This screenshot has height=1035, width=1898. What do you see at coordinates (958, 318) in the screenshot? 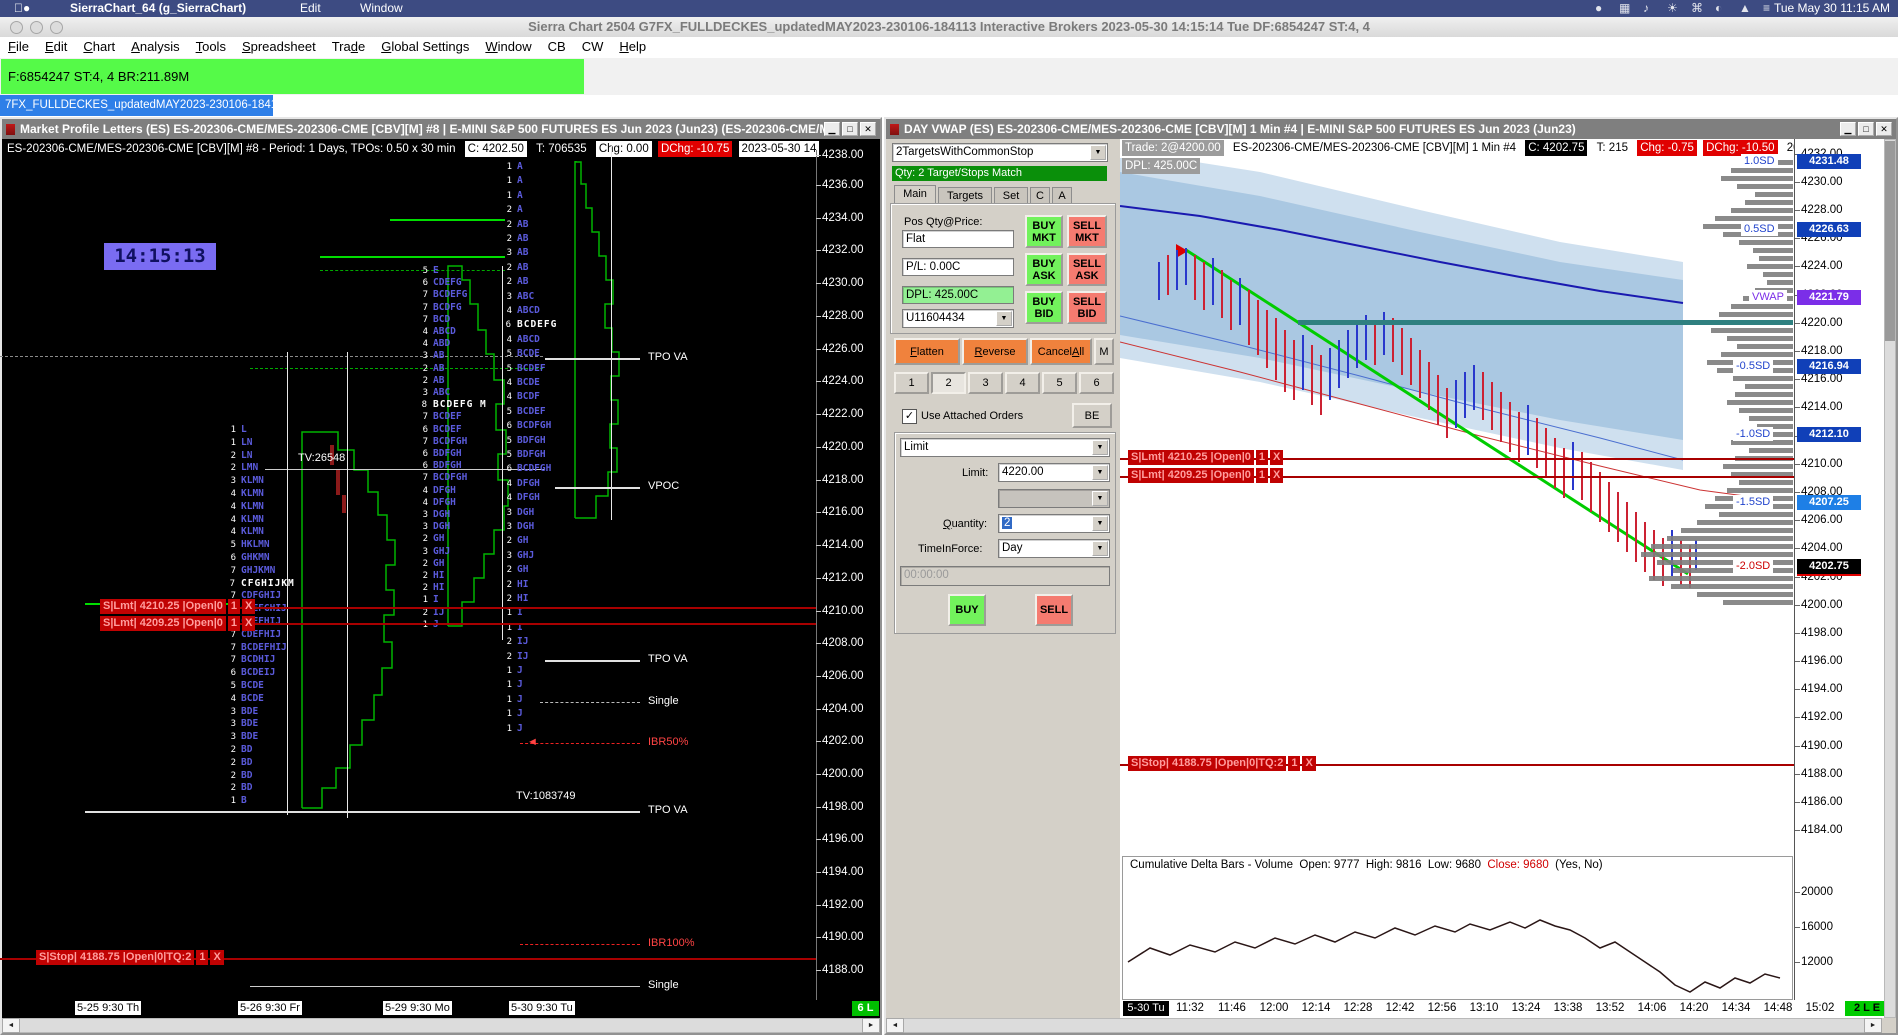
I see `account-select: U11604434 ▼` at bounding box center [958, 318].